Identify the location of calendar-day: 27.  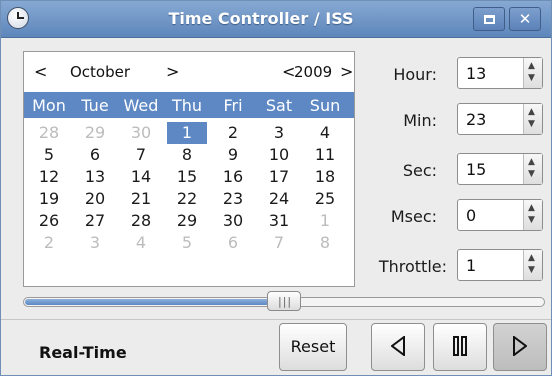
(95, 221).